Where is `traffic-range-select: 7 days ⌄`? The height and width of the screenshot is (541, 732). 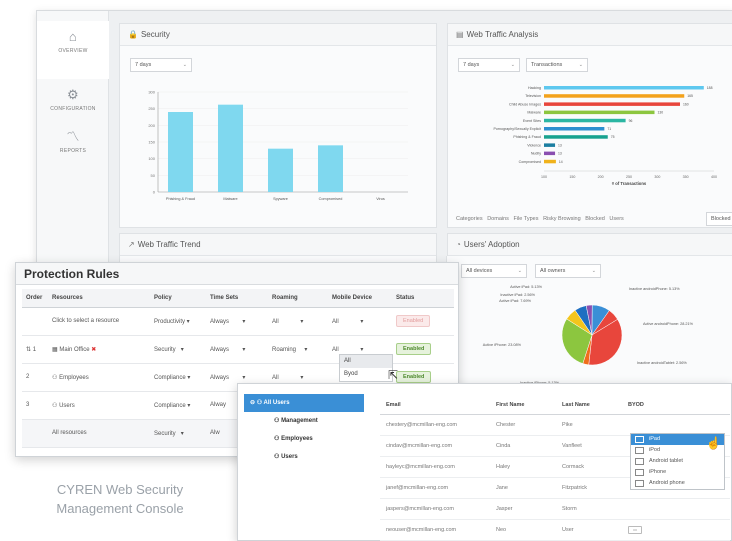 traffic-range-select: 7 days ⌄ is located at coordinates (489, 65).